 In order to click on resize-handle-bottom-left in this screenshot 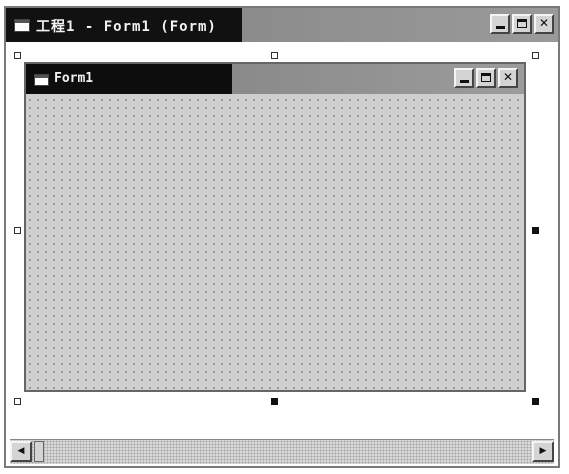, I will do `click(17, 401)`.